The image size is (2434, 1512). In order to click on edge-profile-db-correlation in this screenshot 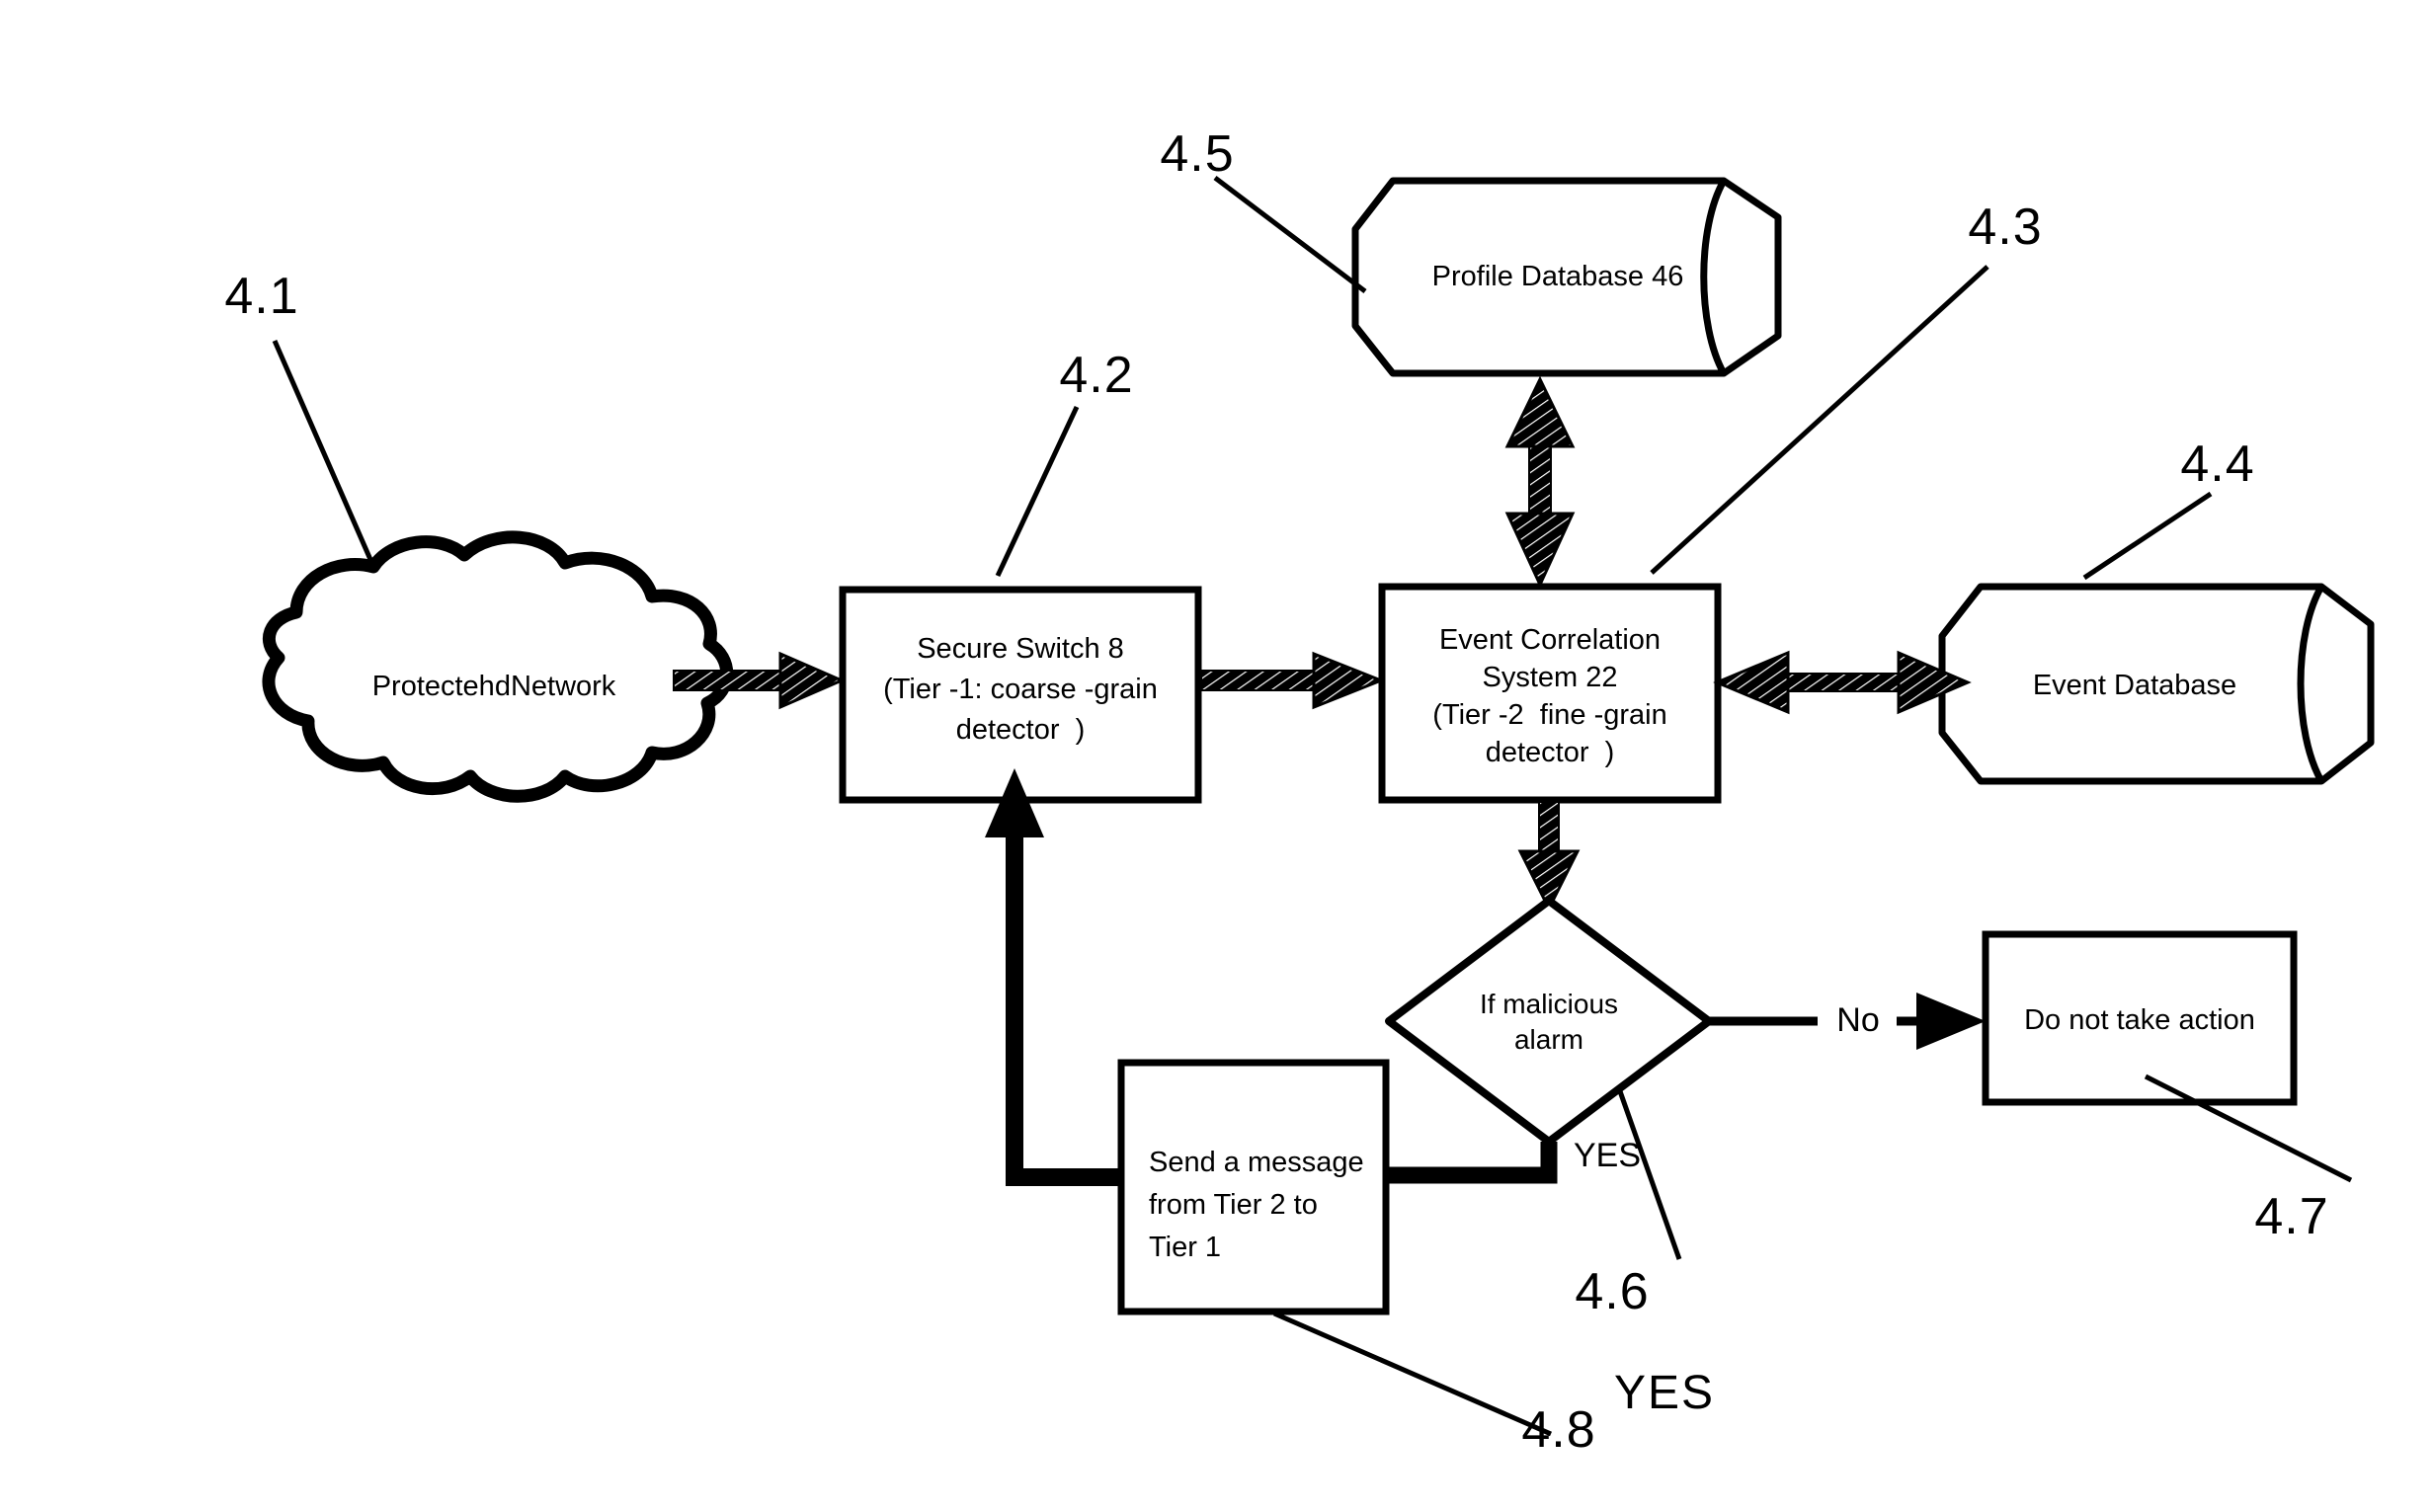, I will do `click(1540, 482)`.